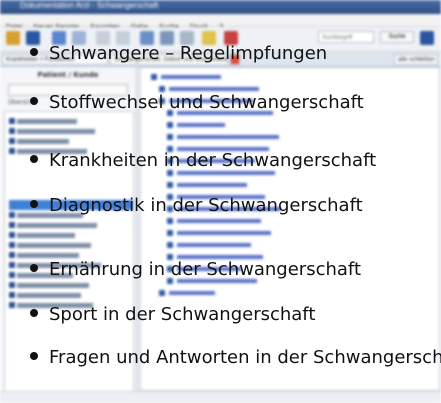  I want to click on list-item-label: Diagnostik in der Schwangerschaft, so click(206, 205).